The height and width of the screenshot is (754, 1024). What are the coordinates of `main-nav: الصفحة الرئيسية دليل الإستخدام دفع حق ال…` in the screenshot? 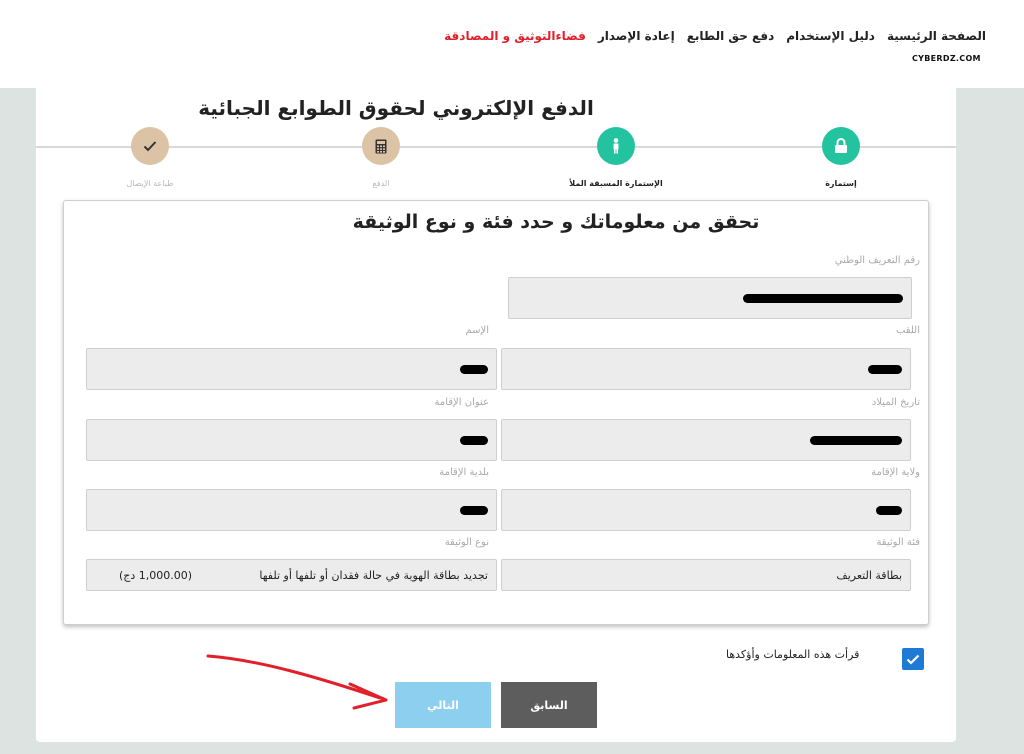 It's located at (715, 36).